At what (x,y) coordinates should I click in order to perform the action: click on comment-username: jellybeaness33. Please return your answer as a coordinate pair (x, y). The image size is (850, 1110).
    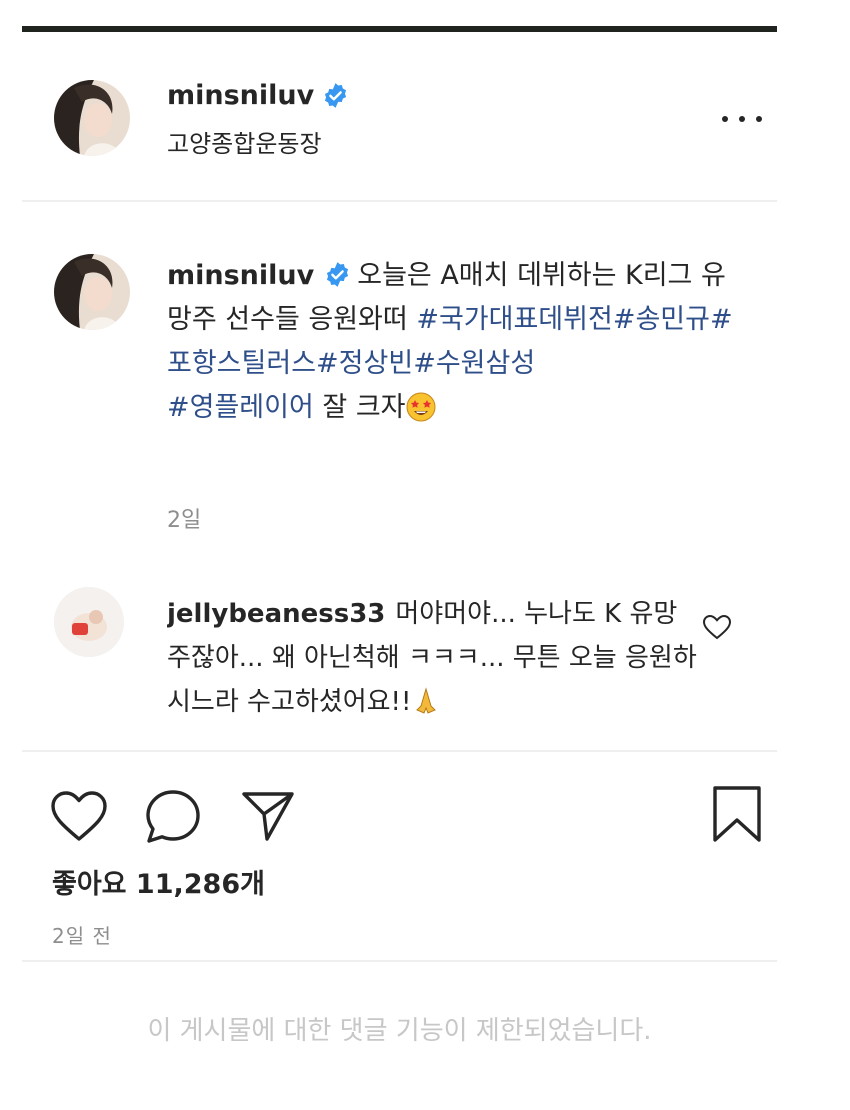
    Looking at the image, I should click on (276, 614).